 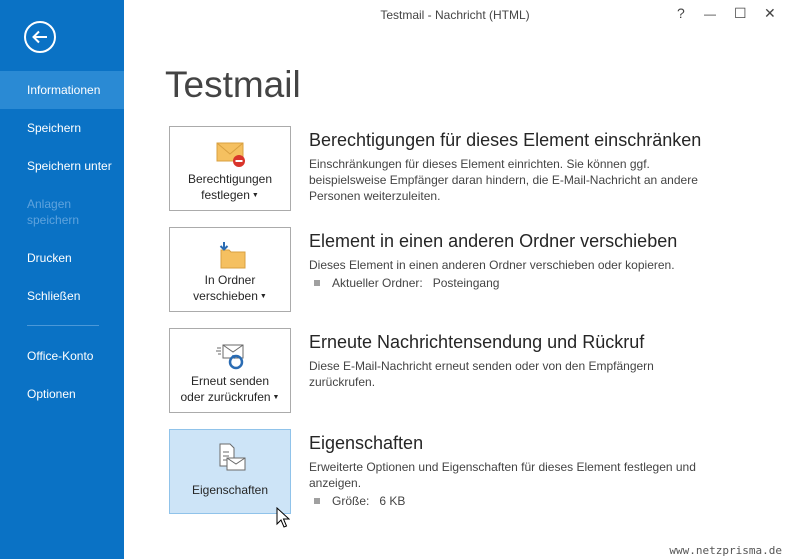 I want to click on page-title: Testmail, so click(x=233, y=84).